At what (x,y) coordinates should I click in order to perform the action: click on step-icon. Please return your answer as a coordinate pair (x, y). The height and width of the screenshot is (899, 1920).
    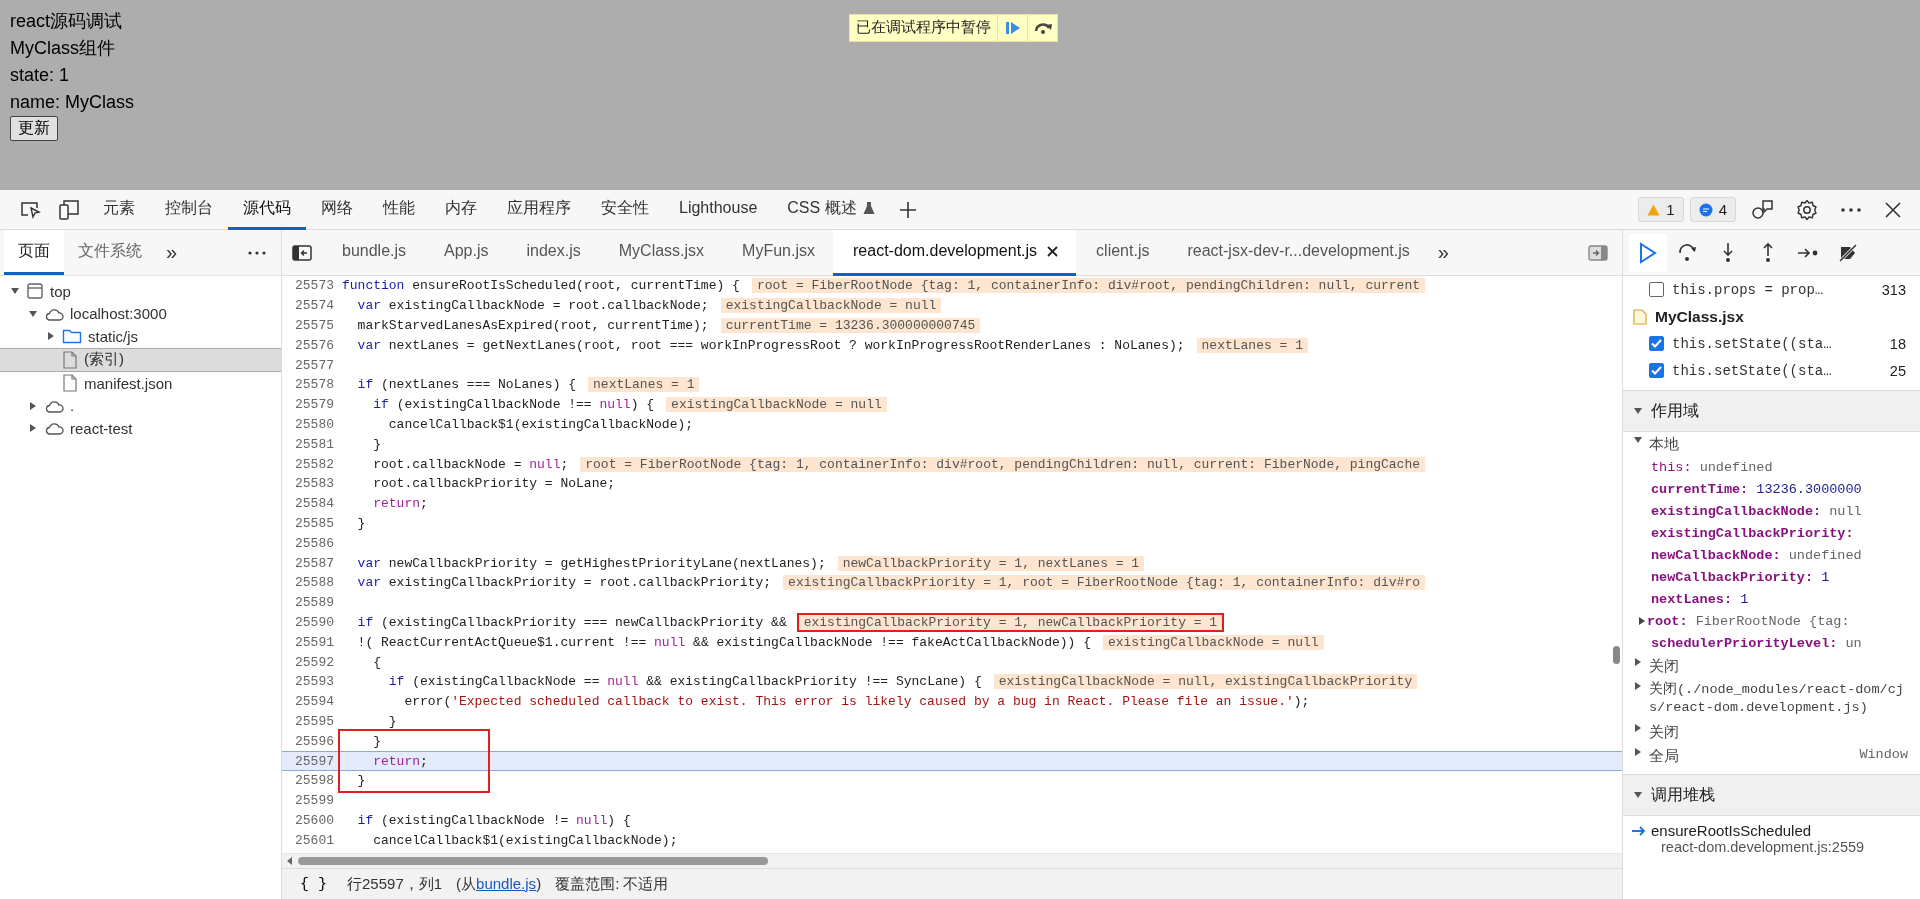
    Looking at the image, I should click on (1808, 252).